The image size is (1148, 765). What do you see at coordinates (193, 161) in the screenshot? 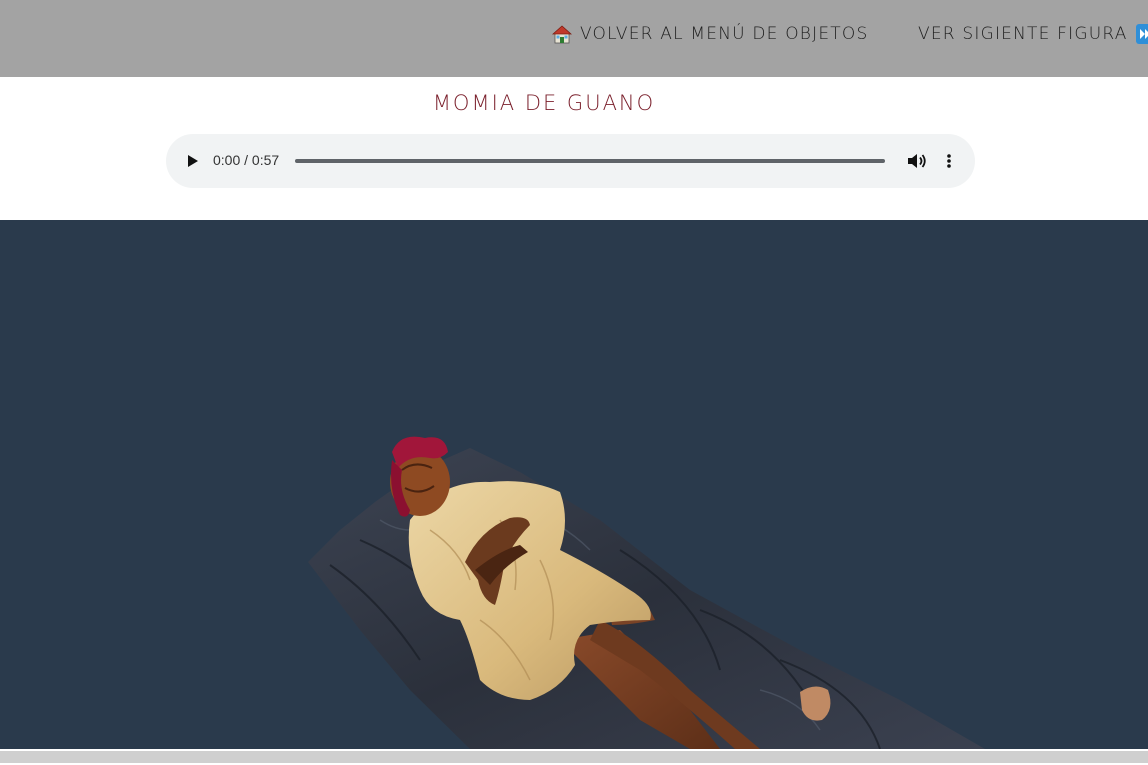
I see `play-icon` at bounding box center [193, 161].